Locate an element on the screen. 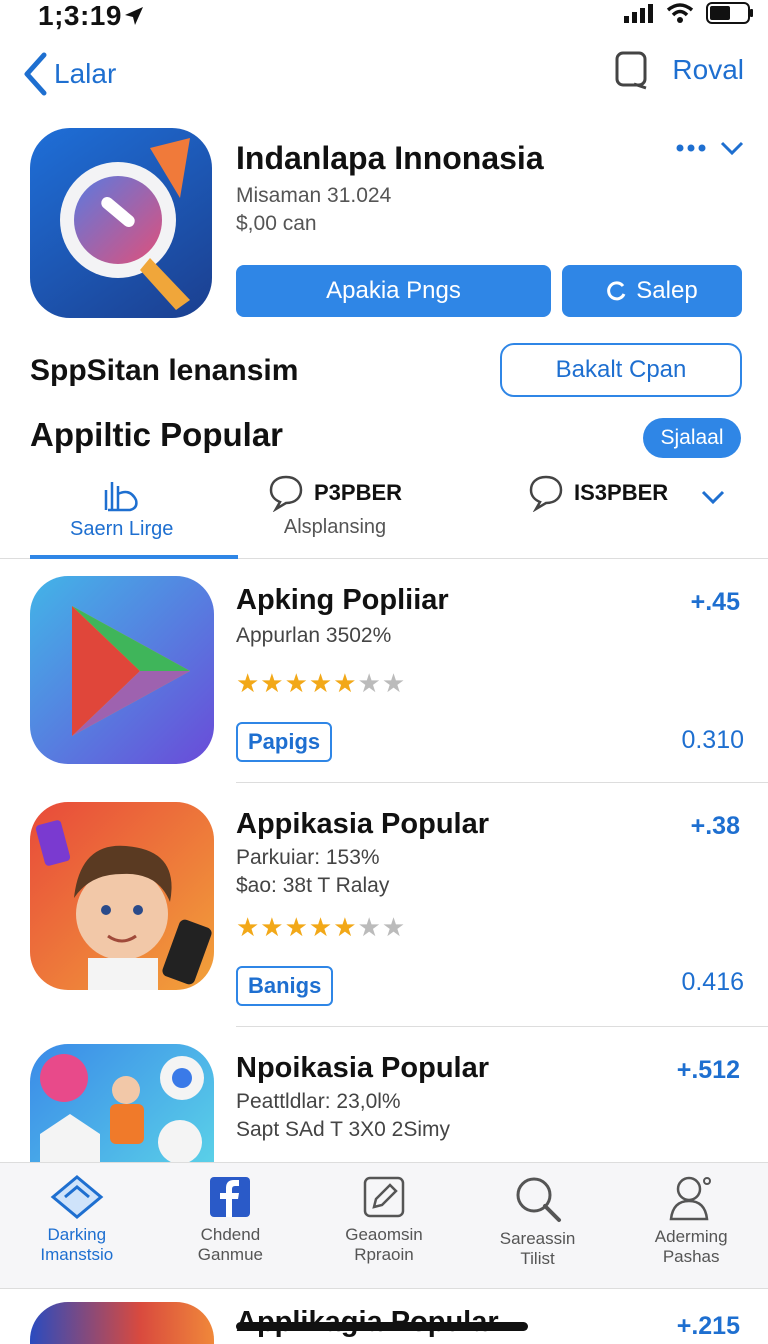  app-icon is located at coordinates (121, 223).